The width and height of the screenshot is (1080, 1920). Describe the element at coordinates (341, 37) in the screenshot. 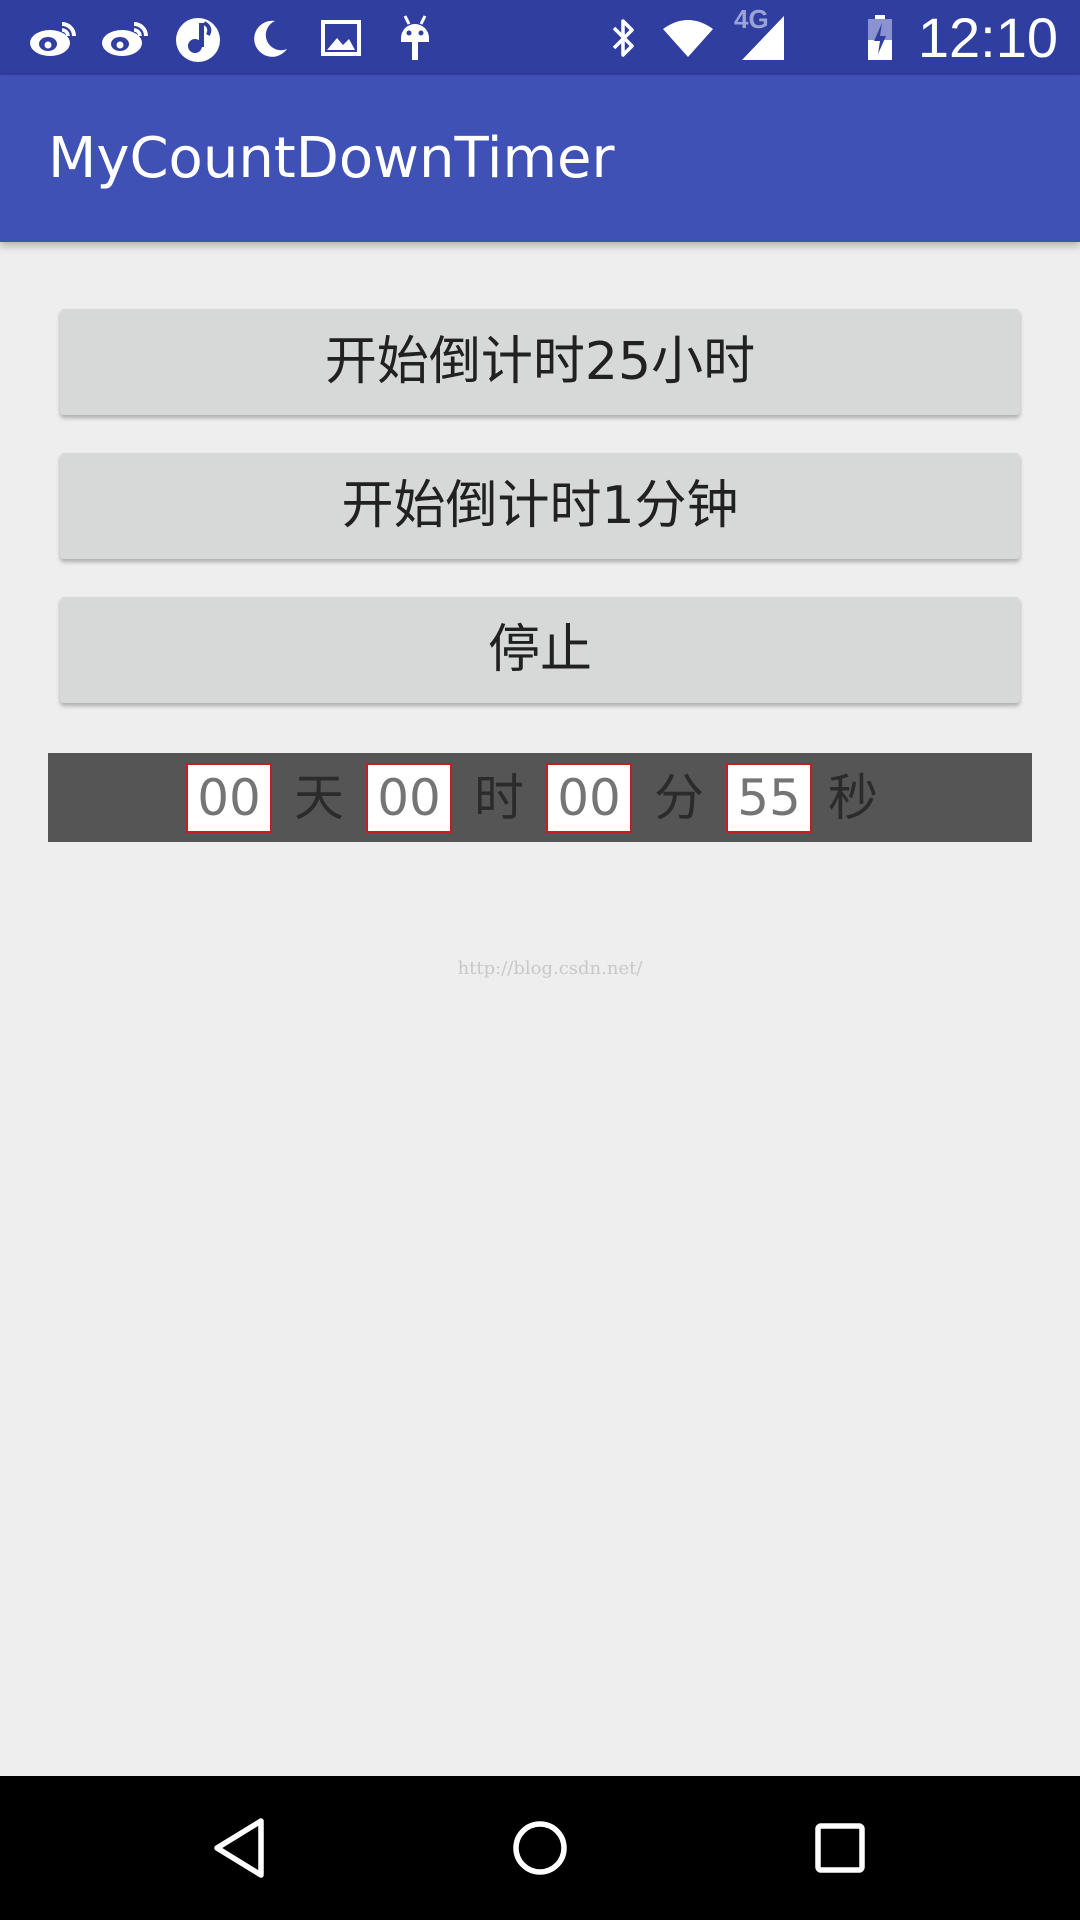

I see `image-icon` at that location.